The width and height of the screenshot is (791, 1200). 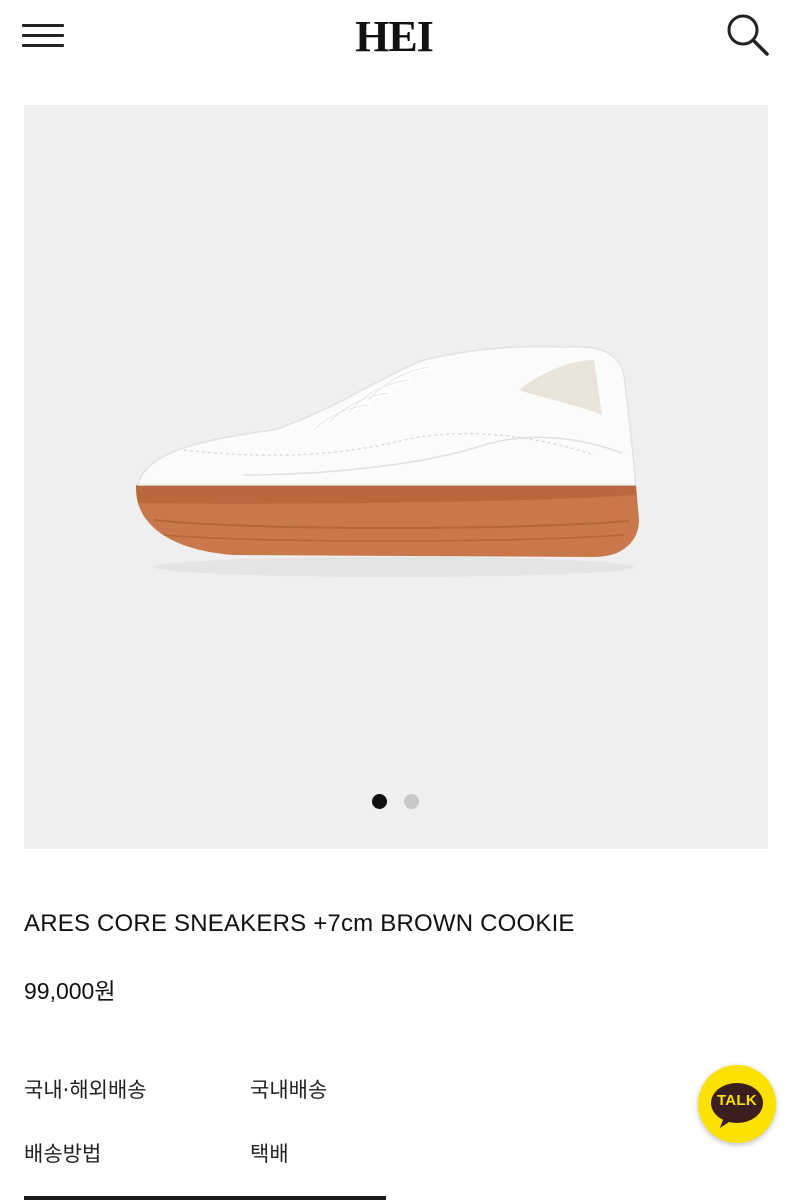 I want to click on brand-logo-text: HEI, so click(x=394, y=35).